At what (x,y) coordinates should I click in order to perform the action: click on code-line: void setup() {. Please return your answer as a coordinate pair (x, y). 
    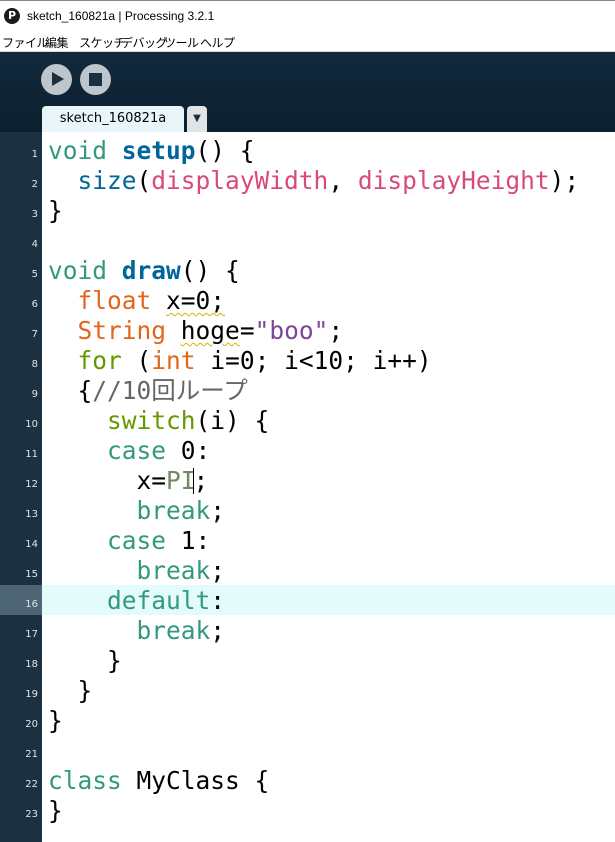
    Looking at the image, I should click on (151, 151).